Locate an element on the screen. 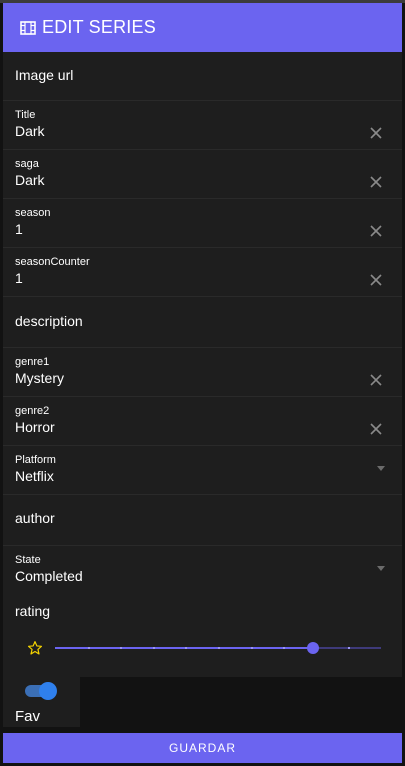  description-placeholder: description is located at coordinates (49, 321).